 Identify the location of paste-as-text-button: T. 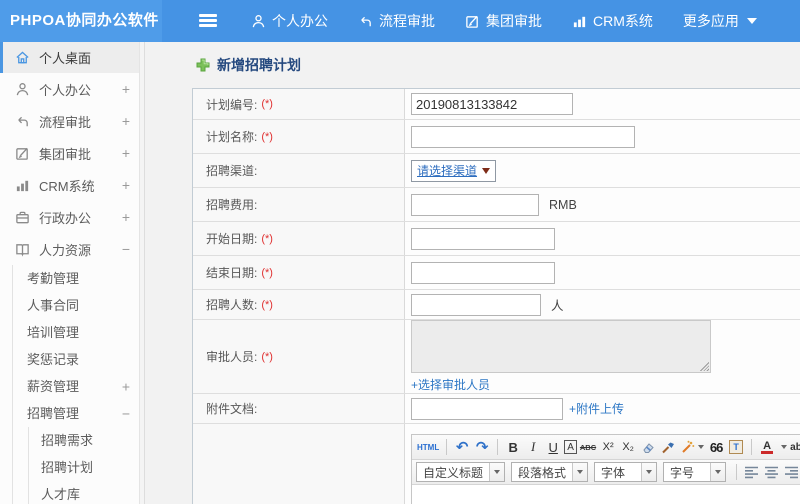
(736, 447).